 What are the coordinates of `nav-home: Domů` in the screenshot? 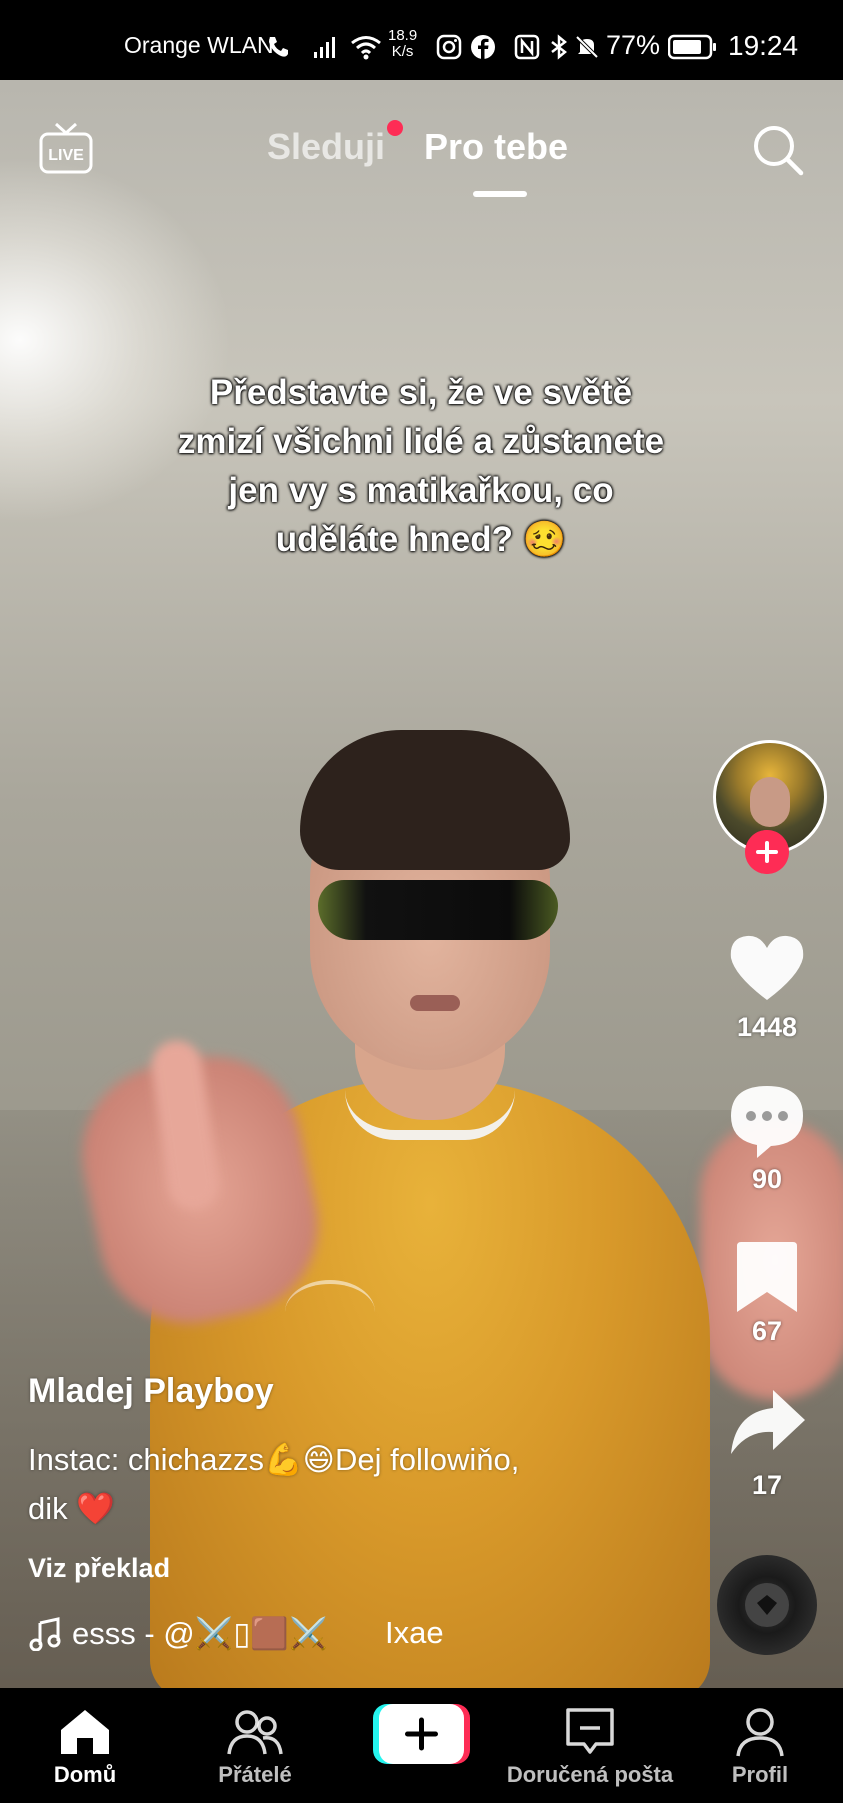 It's located at (85, 1745).